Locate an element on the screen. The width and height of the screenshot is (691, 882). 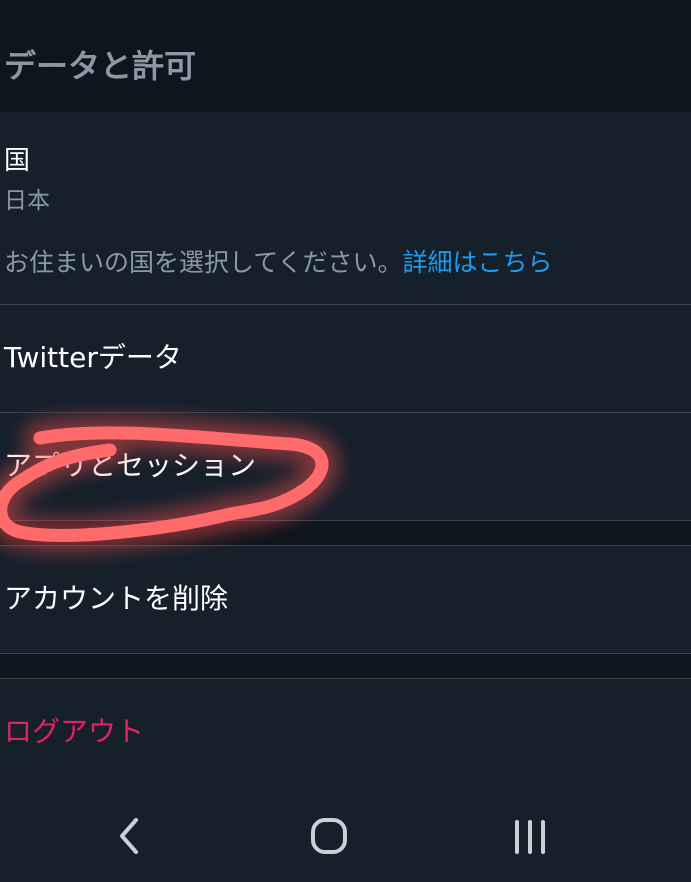
header: データと許可 is located at coordinates (345, 56).